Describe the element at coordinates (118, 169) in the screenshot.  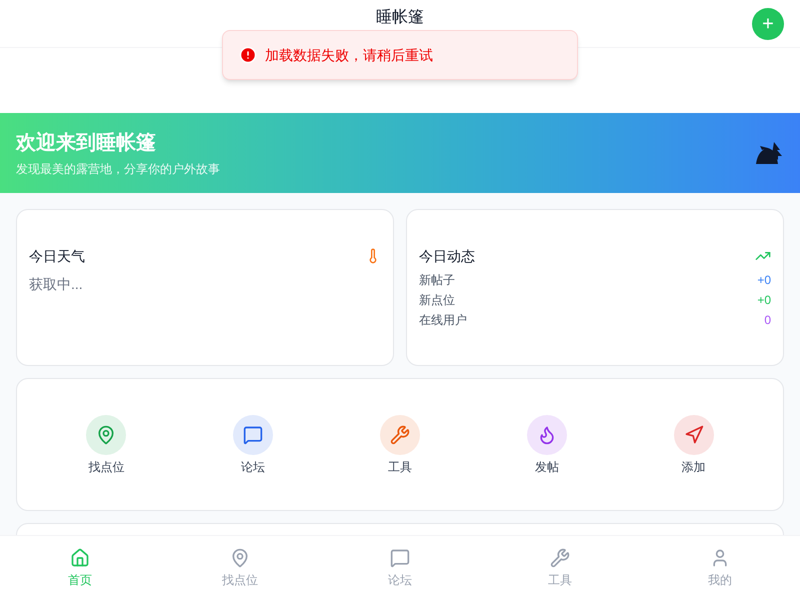
I see `banner-subtitle: 发现最美的露营地，分享你的户外故事` at that location.